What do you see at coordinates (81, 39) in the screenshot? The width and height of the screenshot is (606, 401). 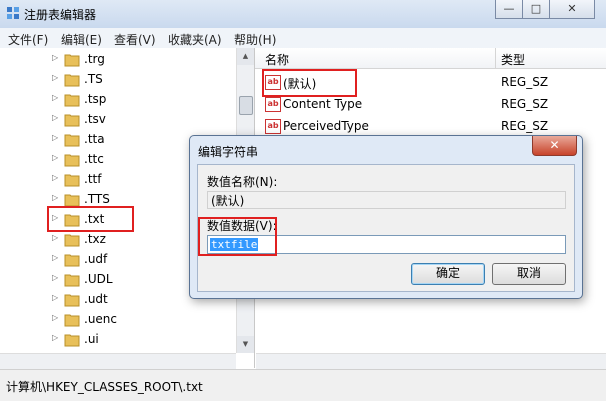 I see `menu-edit: 编辑(E)` at bounding box center [81, 39].